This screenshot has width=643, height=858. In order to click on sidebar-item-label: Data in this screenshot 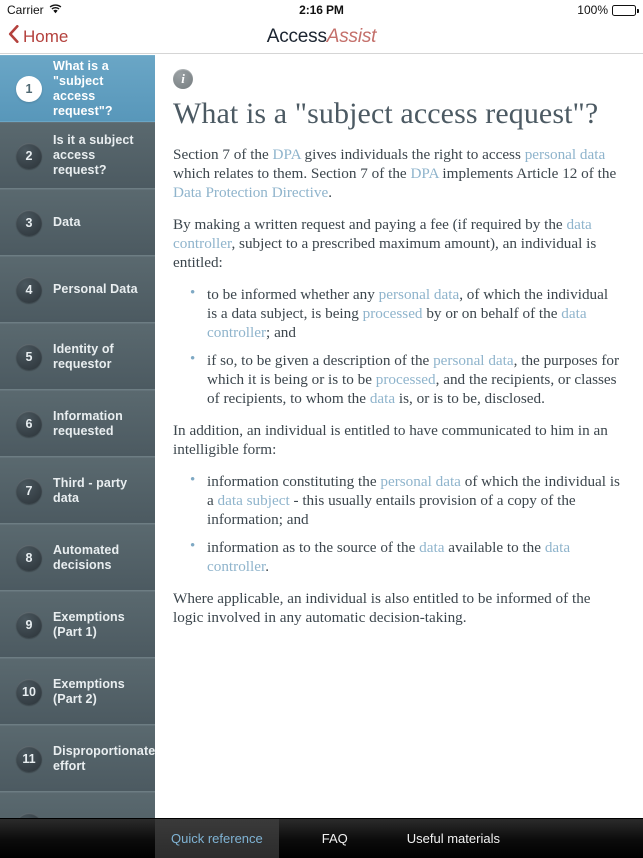, I will do `click(67, 222)`.